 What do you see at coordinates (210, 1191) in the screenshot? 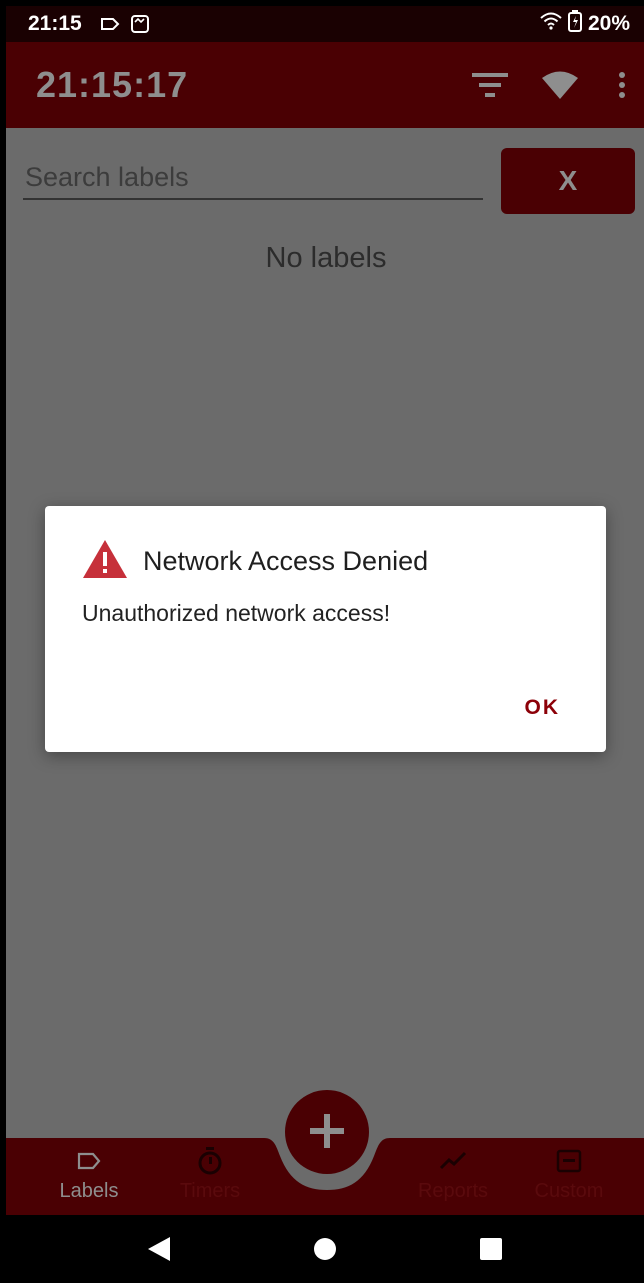
I see `nav-label-timers: Timers` at bounding box center [210, 1191].